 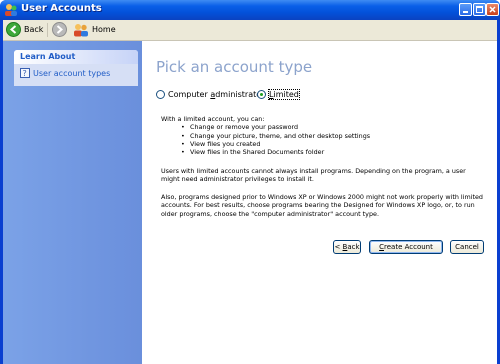 I want to click on forward-button, so click(x=59, y=29).